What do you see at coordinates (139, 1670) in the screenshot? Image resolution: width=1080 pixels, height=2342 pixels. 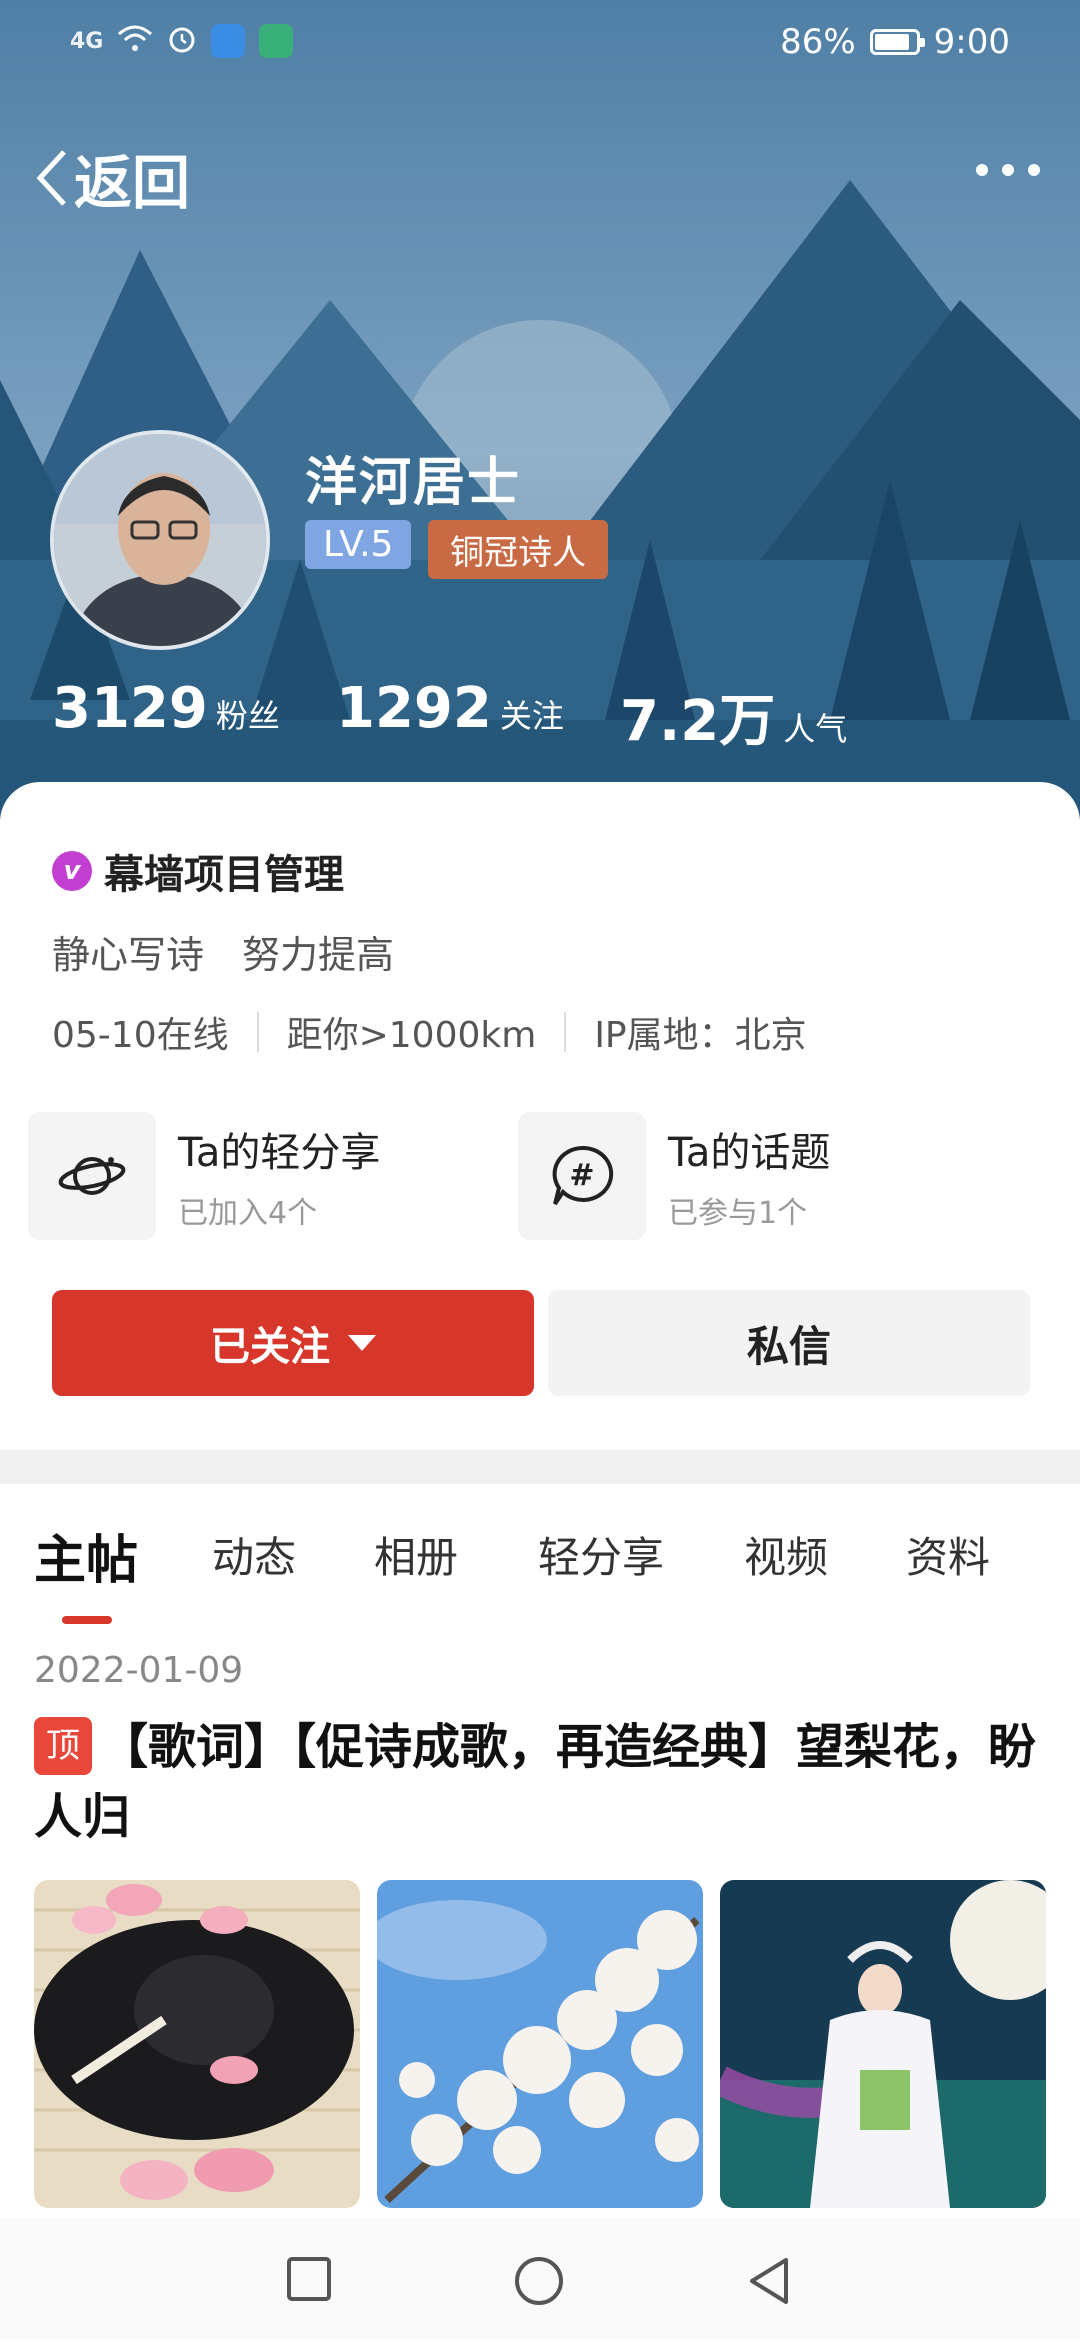 I see `post-date: 2022-01-09` at bounding box center [139, 1670].